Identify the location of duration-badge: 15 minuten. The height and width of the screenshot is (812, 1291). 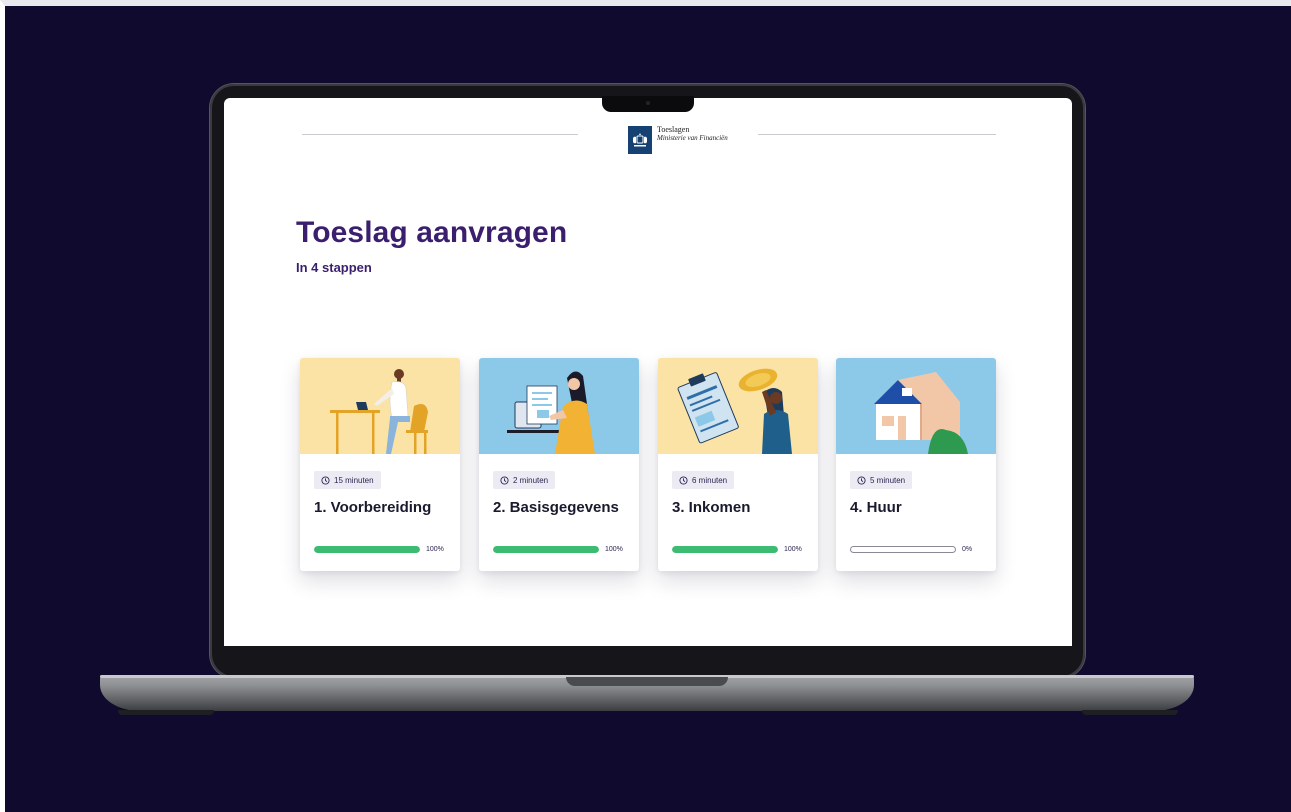
(347, 480).